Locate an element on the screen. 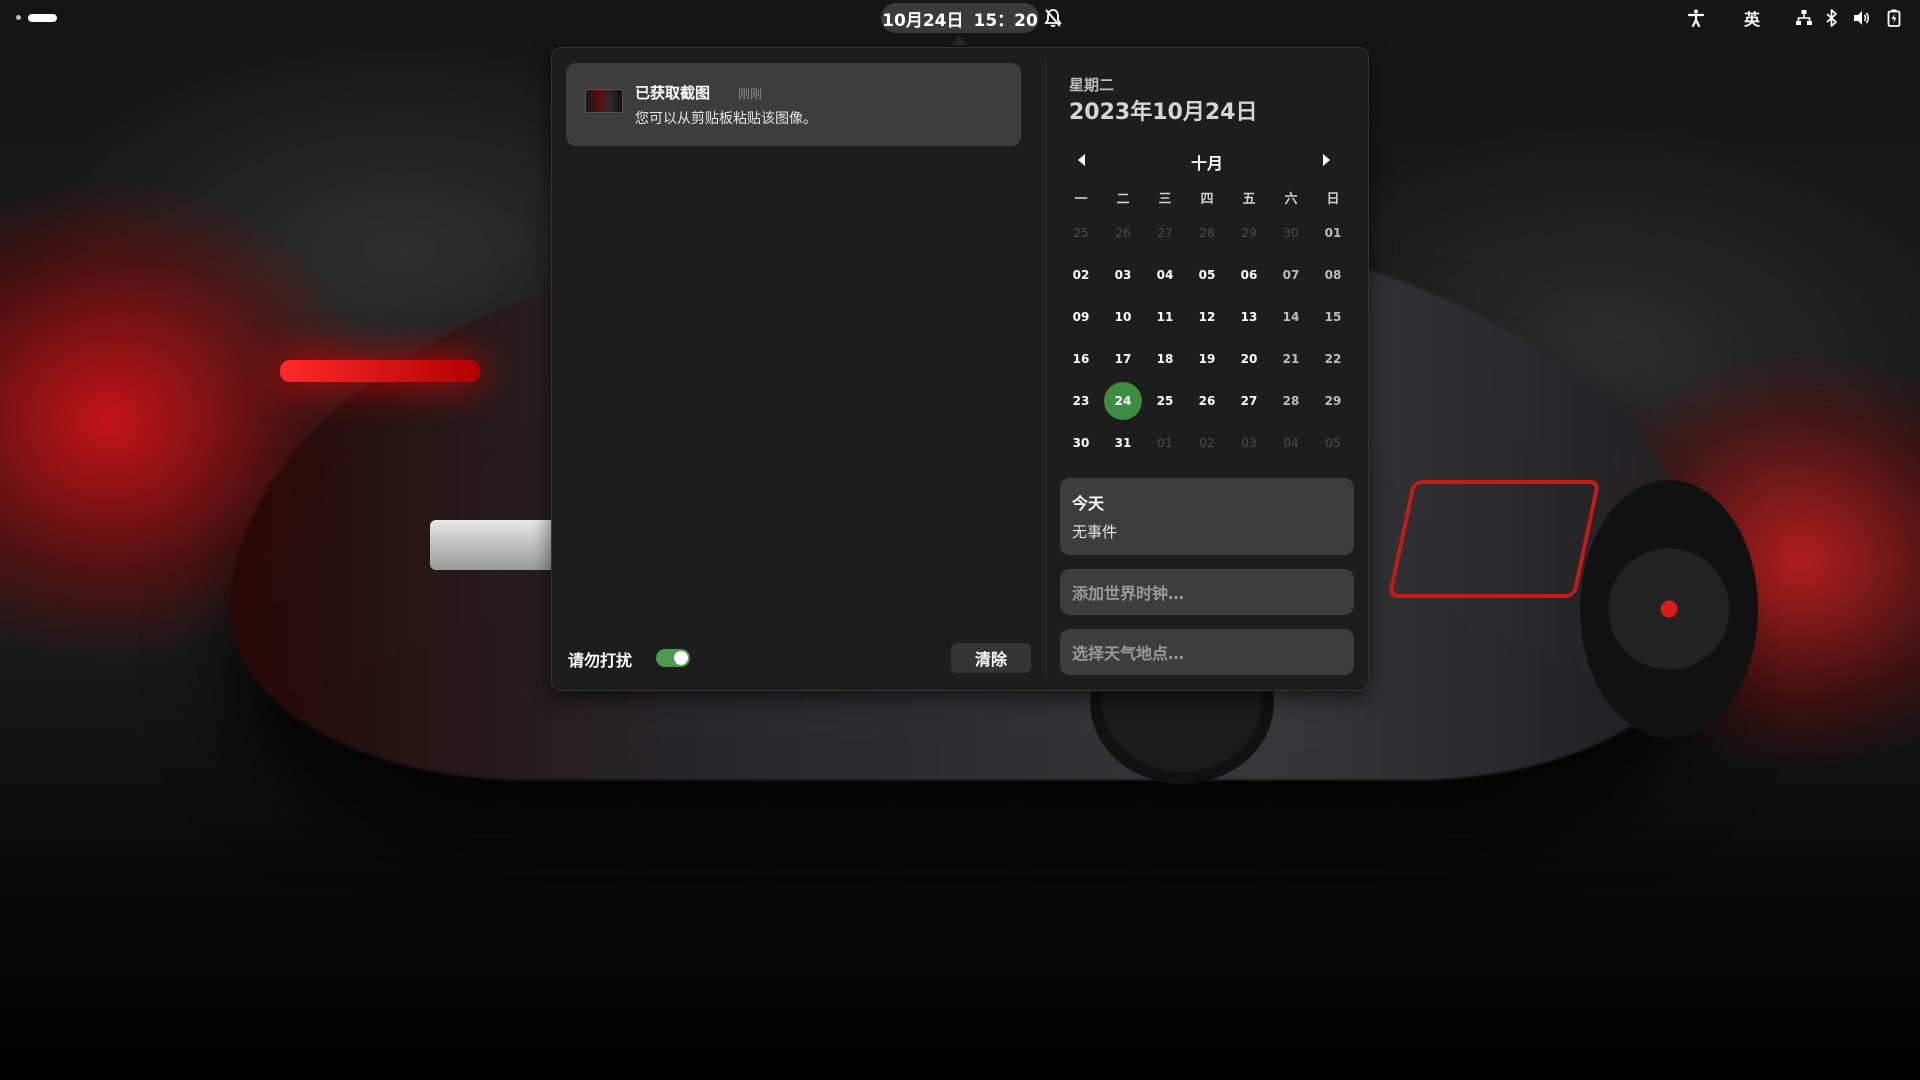  workspace-indicator-active is located at coordinates (42, 18).